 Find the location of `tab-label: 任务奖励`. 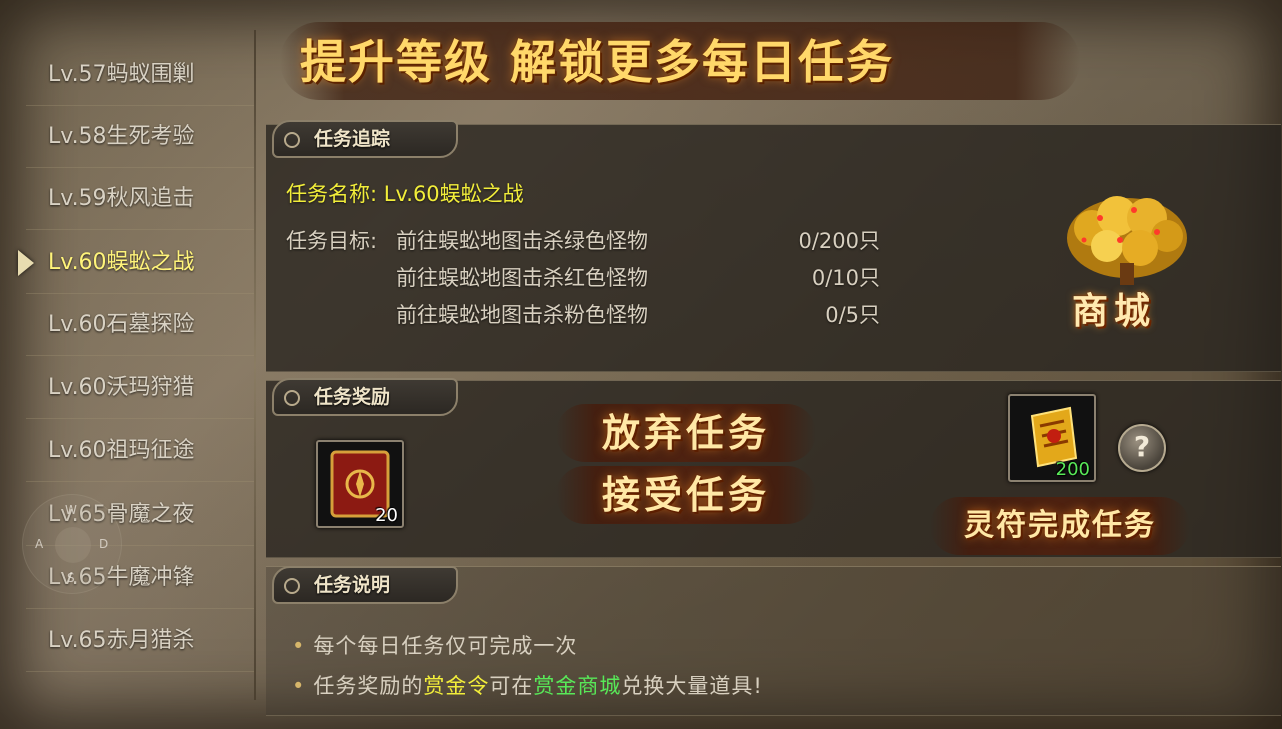

tab-label: 任务奖励 is located at coordinates (352, 397).